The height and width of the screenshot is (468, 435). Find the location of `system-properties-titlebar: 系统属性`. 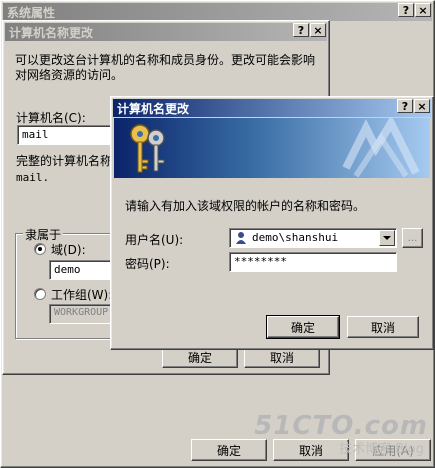

system-properties-titlebar: 系统属性 is located at coordinates (217, 12).